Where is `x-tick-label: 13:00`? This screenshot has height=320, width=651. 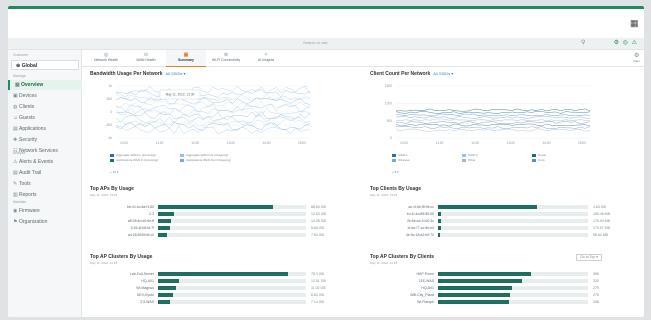 x-tick-label: 13:00 is located at coordinates (511, 143).